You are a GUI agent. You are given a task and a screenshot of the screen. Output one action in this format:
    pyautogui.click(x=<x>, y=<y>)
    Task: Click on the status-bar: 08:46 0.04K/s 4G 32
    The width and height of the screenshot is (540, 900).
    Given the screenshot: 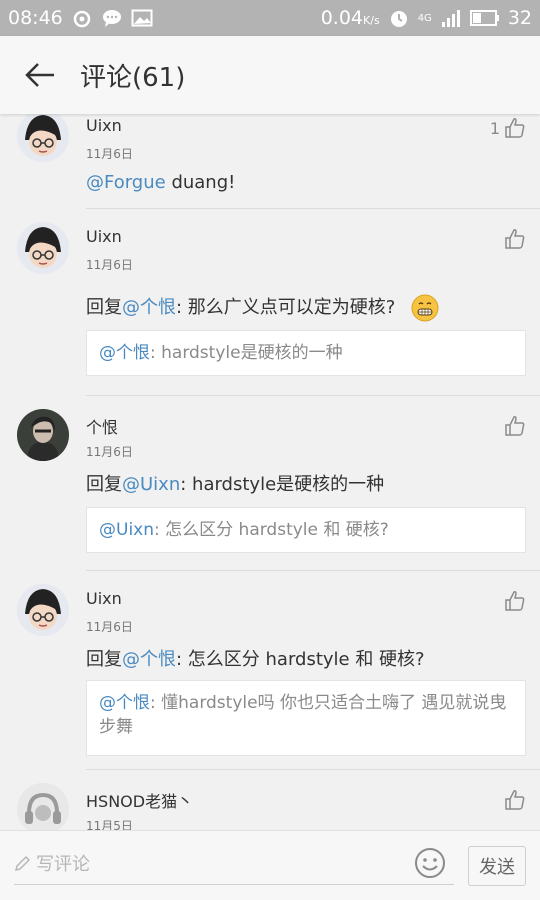 What is the action you would take?
    pyautogui.click(x=270, y=18)
    